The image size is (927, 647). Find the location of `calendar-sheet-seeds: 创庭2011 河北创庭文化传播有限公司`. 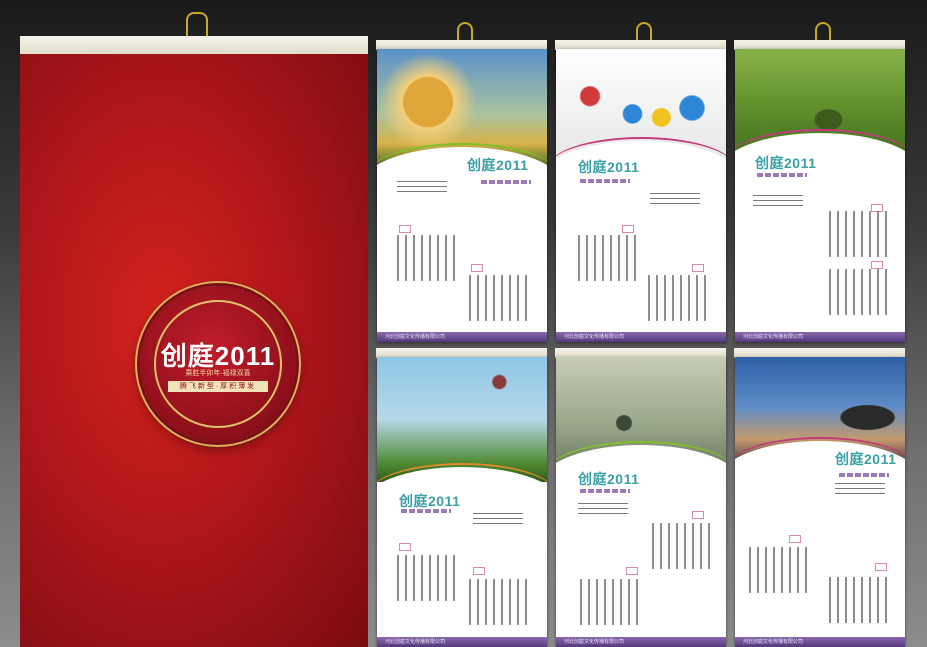

calendar-sheet-seeds: 创庭2011 河北创庭文化传播有限公司 is located at coordinates (641, 502).